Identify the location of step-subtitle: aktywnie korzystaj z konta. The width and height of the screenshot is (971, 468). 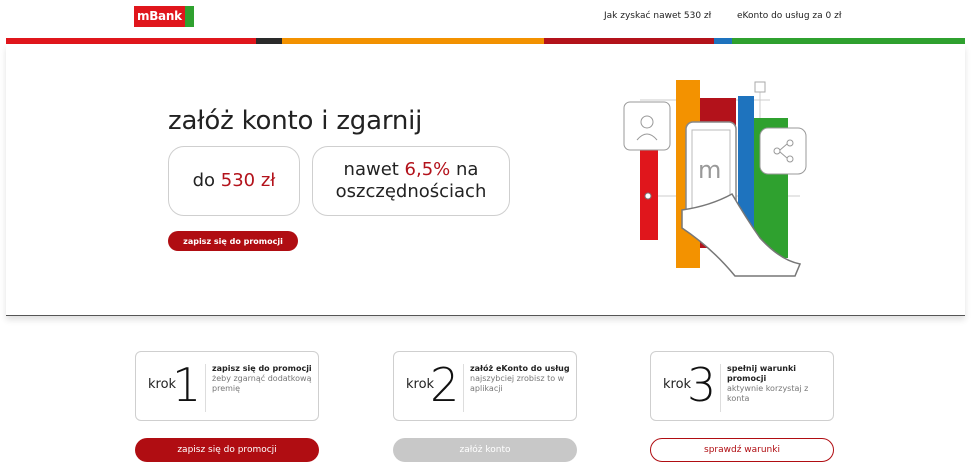
(768, 393).